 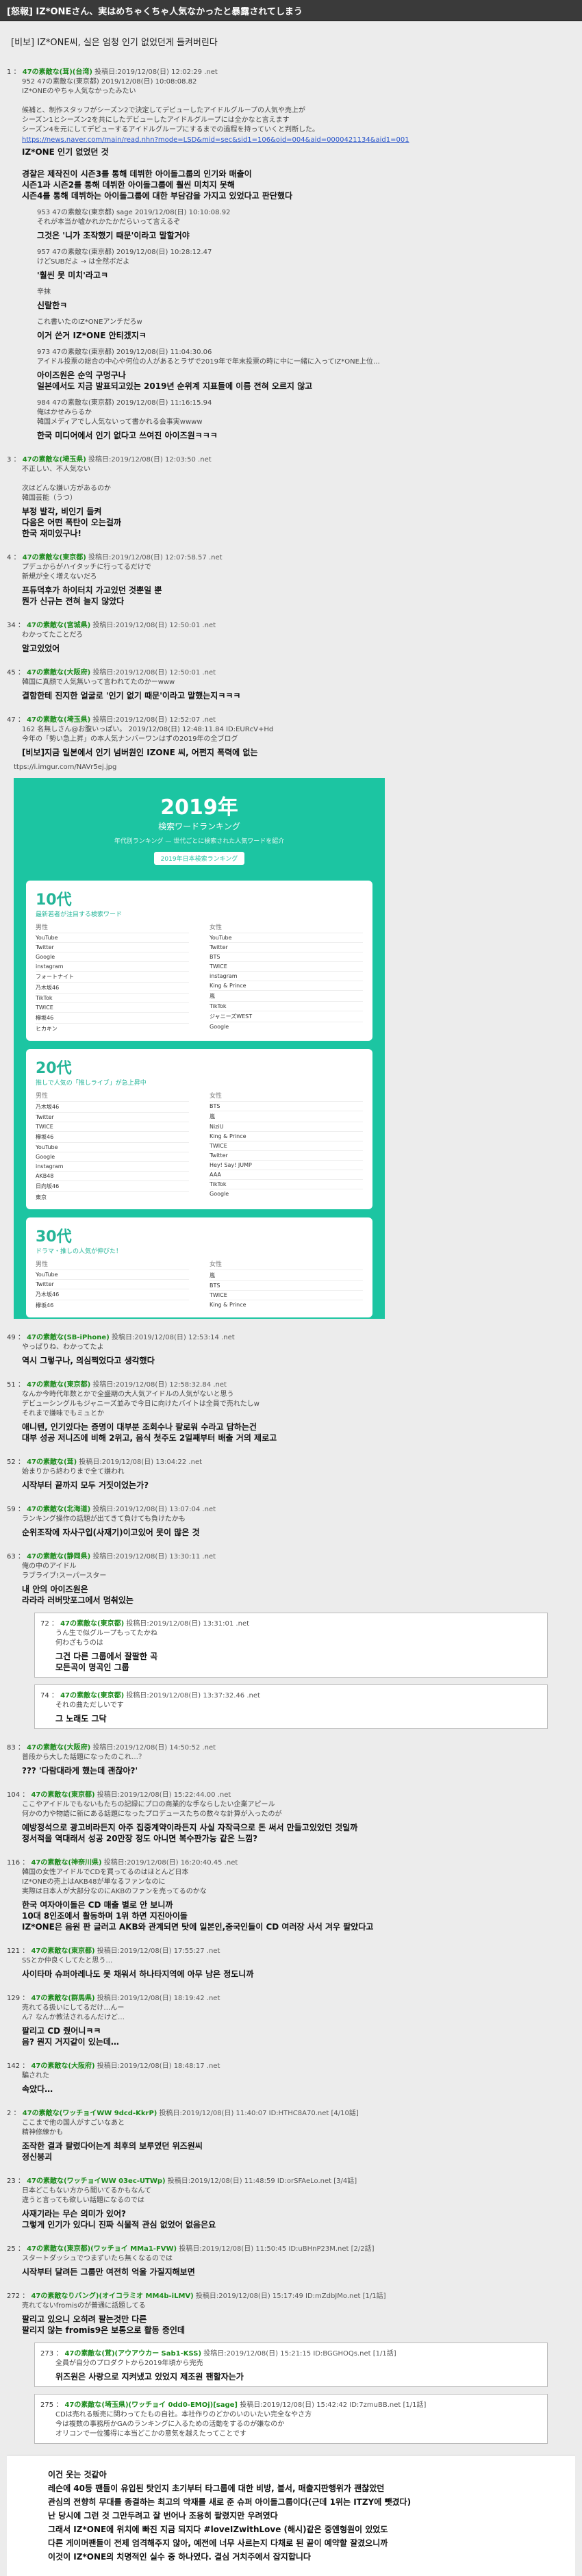 What do you see at coordinates (286, 1285) in the screenshot?
I see `female-column: 女性 嵐 BTS TWICE King & Prince` at bounding box center [286, 1285].